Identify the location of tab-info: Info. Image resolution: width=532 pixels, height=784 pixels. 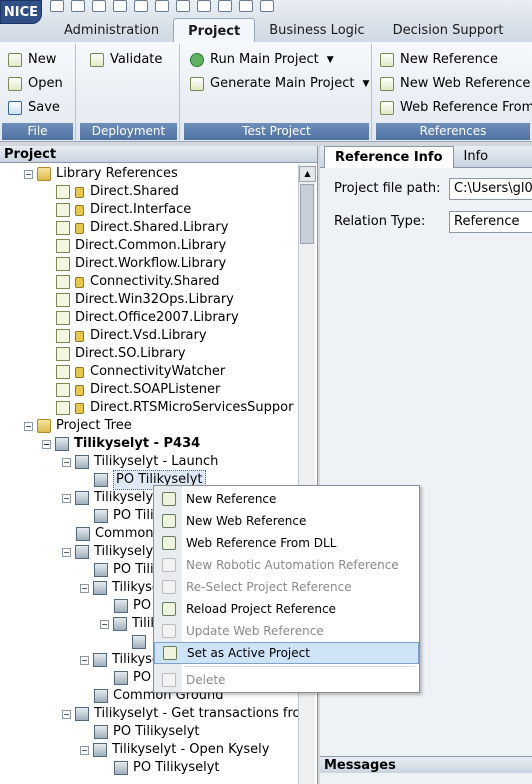
(476, 157).